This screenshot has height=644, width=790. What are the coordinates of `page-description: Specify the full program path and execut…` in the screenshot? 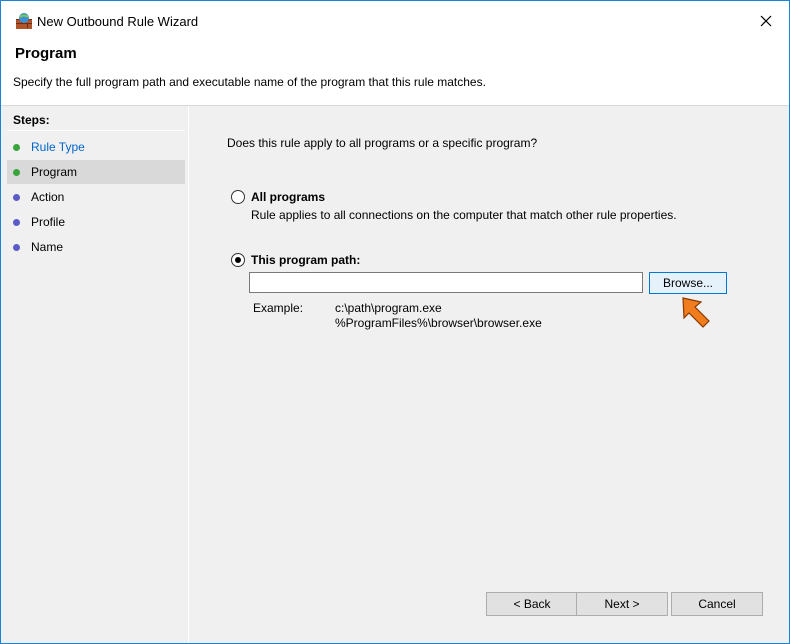 It's located at (249, 82).